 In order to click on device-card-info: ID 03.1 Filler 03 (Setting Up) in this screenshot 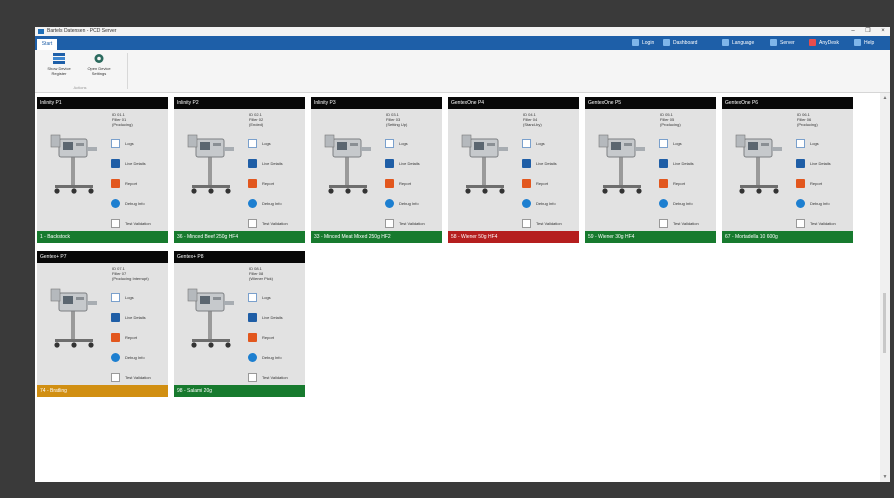, I will do `click(396, 119)`.